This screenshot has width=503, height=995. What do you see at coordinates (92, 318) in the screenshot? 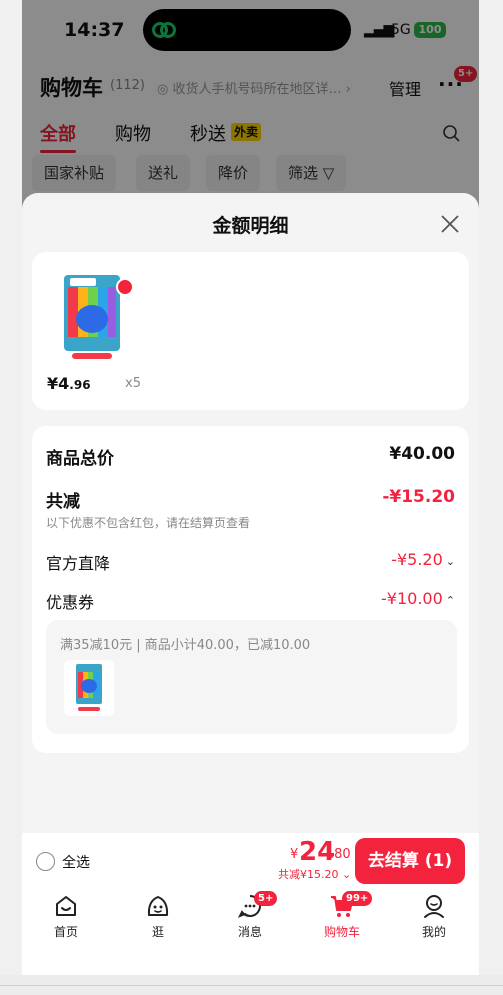
I see `product-image` at bounding box center [92, 318].